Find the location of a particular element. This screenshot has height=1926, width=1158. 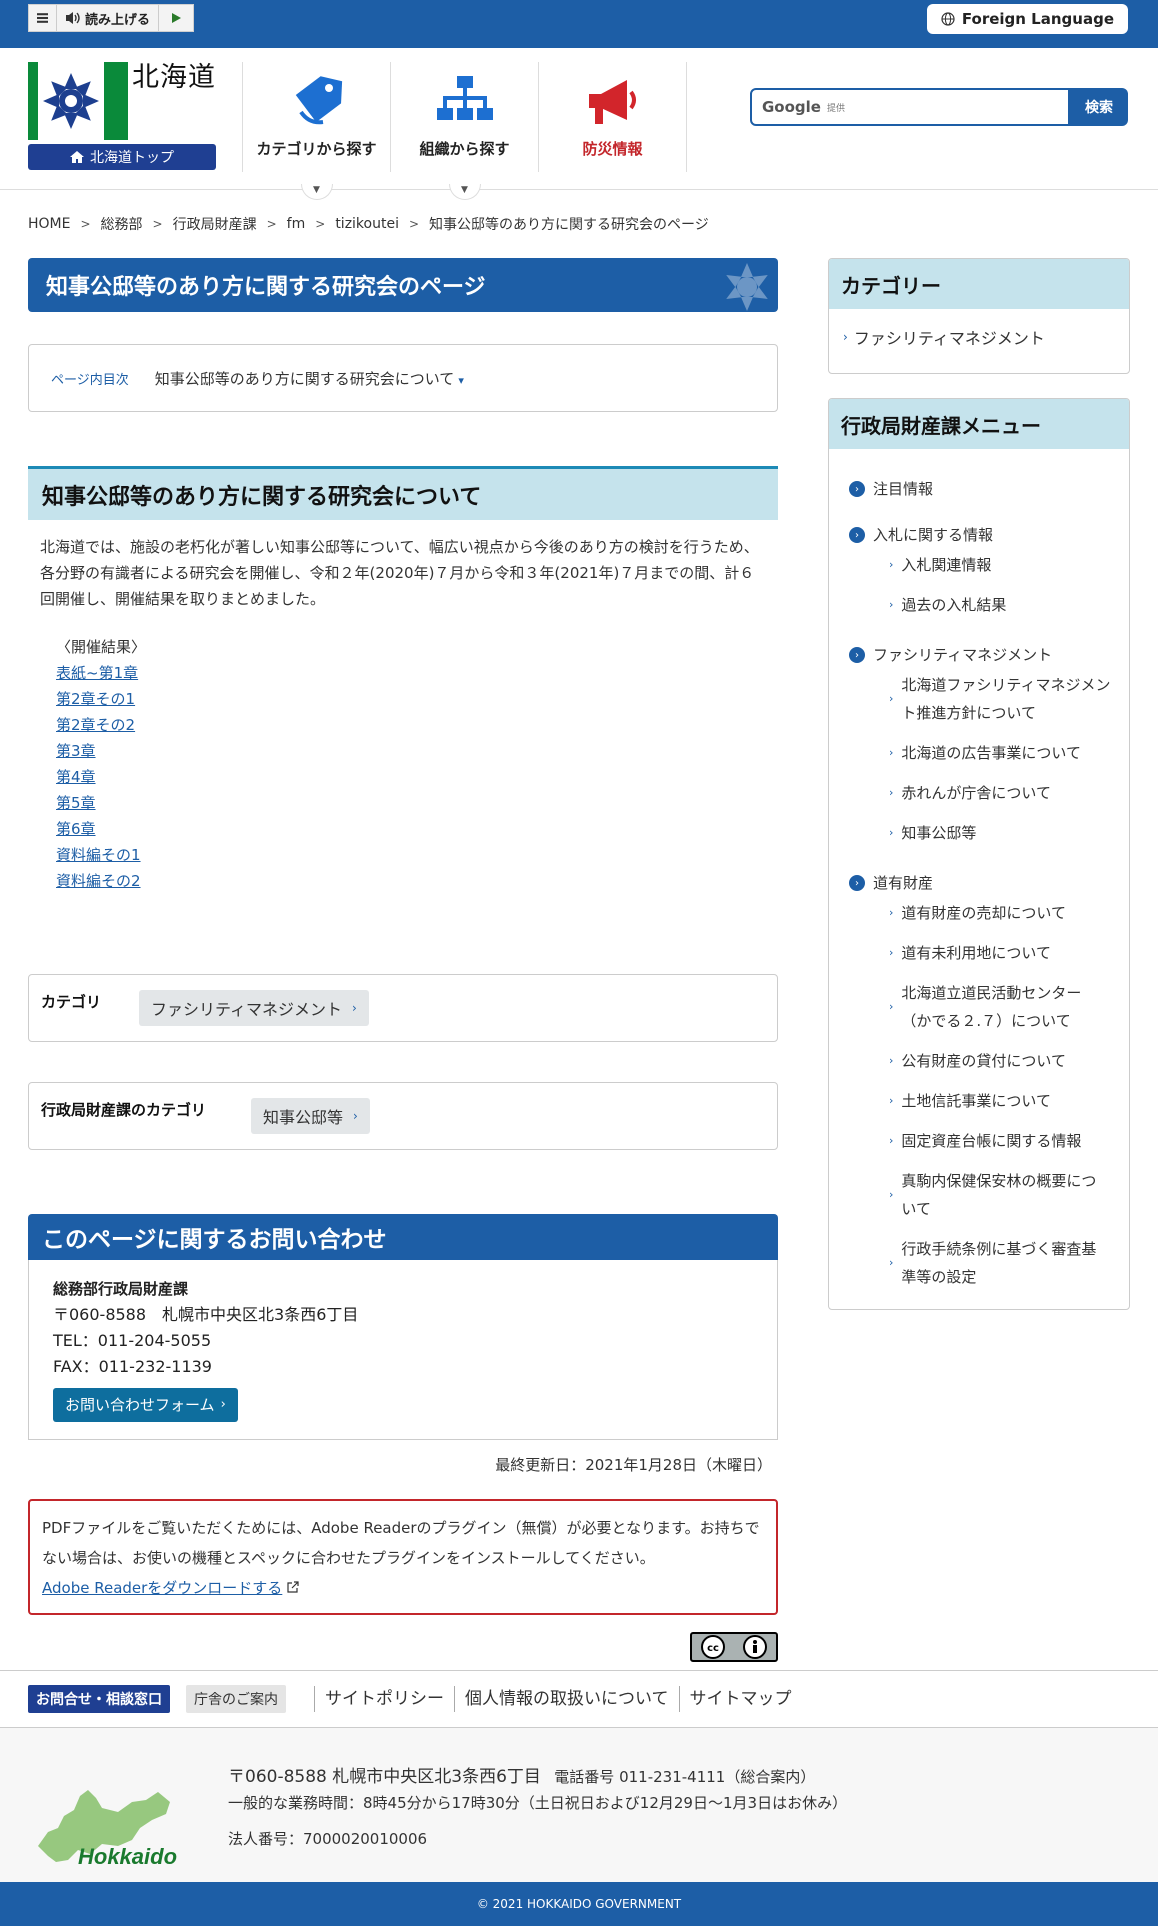

menu-sub-label: 道有未利用地について is located at coordinates (976, 953).